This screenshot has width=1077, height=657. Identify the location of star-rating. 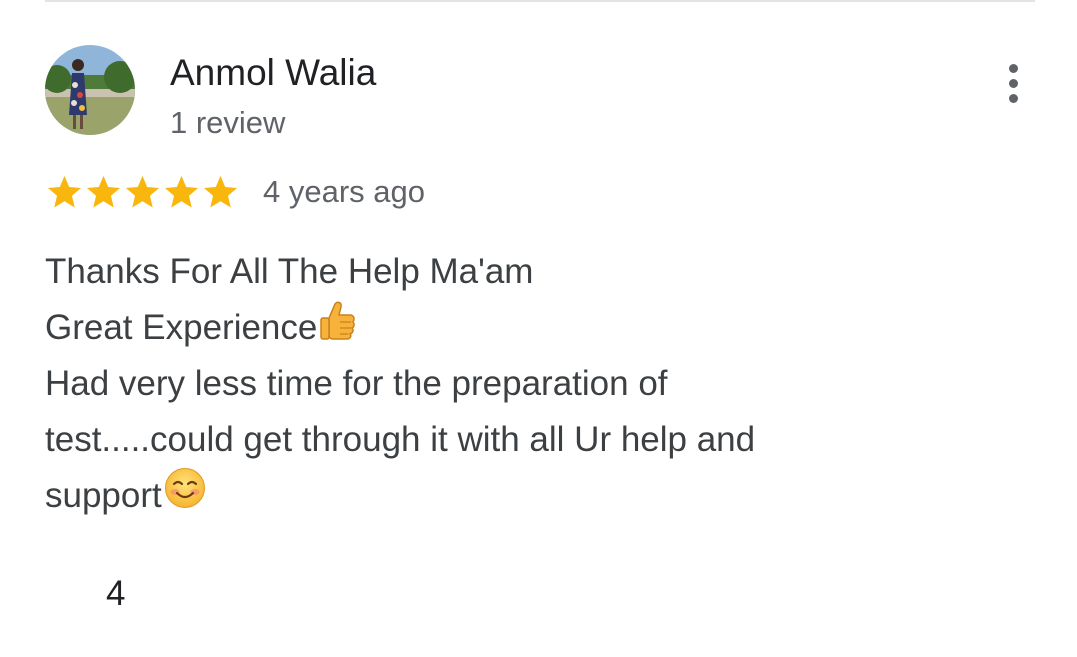
(142, 192).